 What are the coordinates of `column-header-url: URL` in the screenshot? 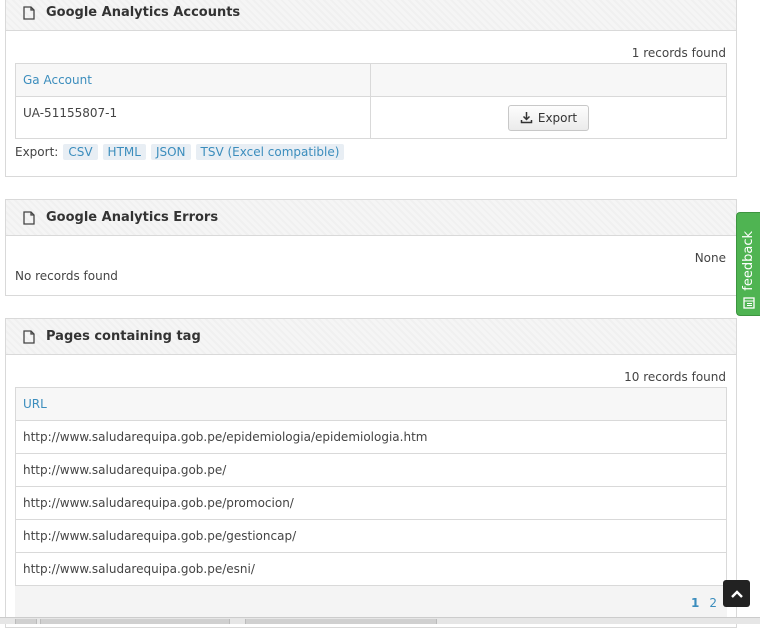 It's located at (371, 404).